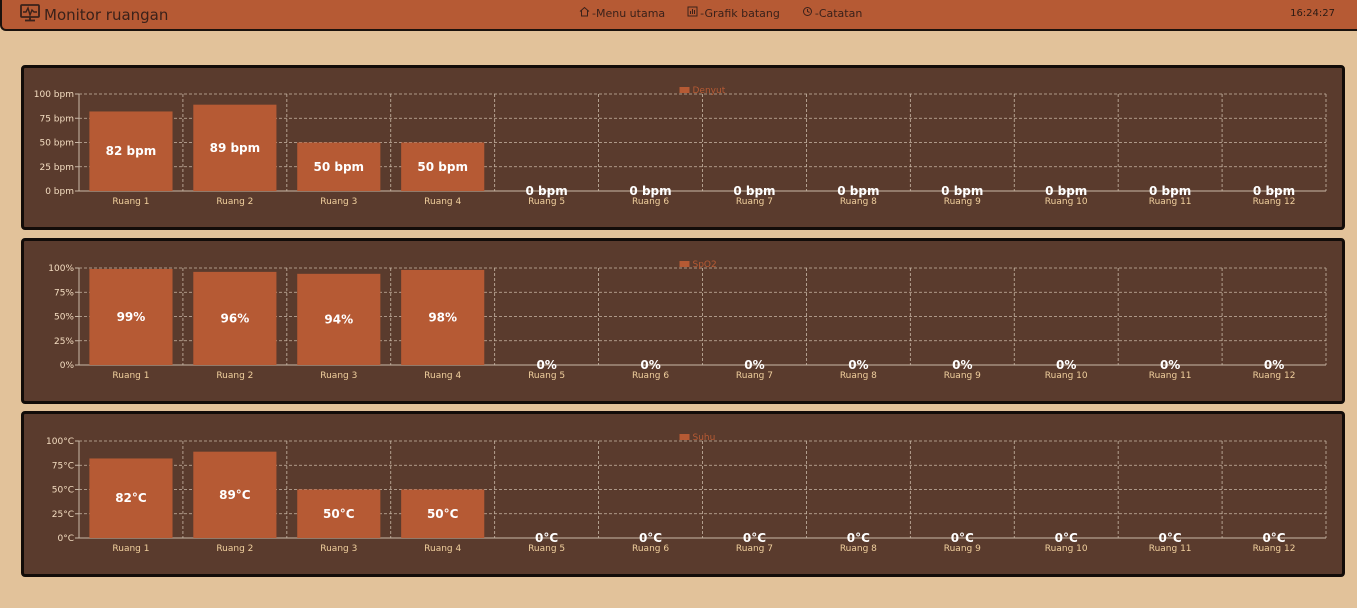 The image size is (1357, 608). Describe the element at coordinates (131, 317) in the screenshot. I see `data-label: 99%` at that location.